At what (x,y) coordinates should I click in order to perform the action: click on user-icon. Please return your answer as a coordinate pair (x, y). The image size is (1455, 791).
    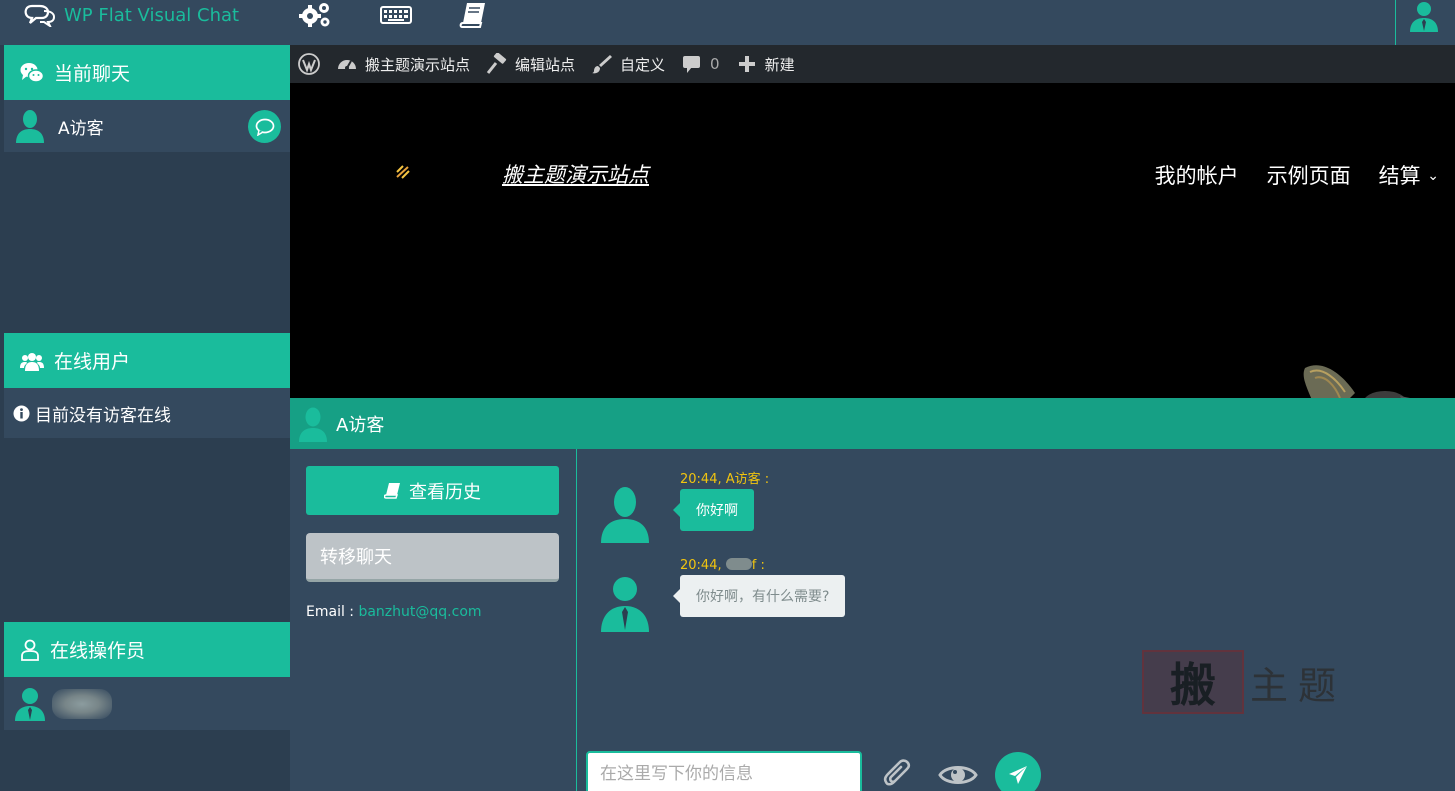
    Looking at the image, I should click on (1424, 17).